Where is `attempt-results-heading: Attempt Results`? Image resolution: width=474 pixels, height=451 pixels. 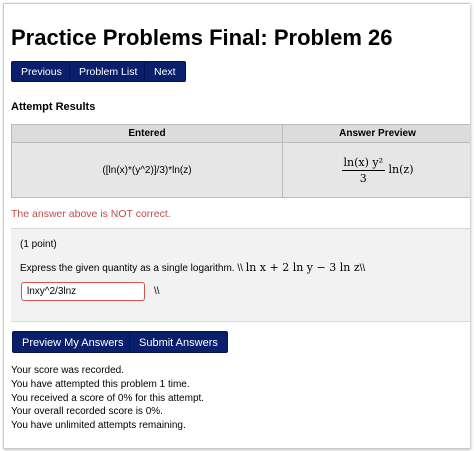 attempt-results-heading: Attempt Results is located at coordinates (53, 107).